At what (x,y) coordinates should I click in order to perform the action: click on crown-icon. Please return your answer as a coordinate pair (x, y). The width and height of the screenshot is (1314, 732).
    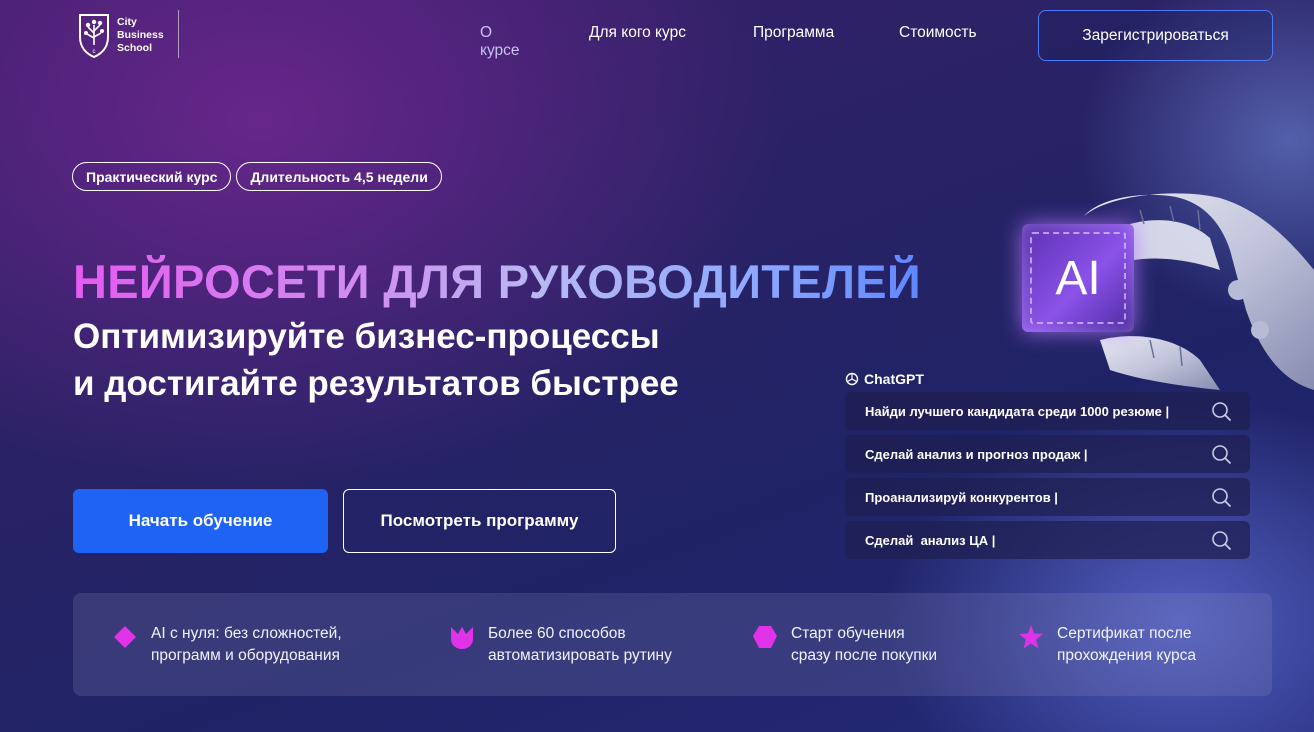
    Looking at the image, I should click on (462, 638).